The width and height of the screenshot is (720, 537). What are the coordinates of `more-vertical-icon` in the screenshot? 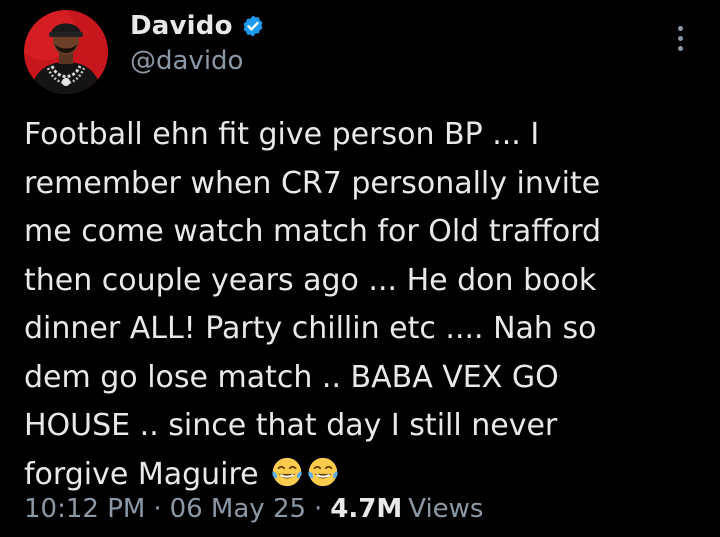 It's located at (680, 38).